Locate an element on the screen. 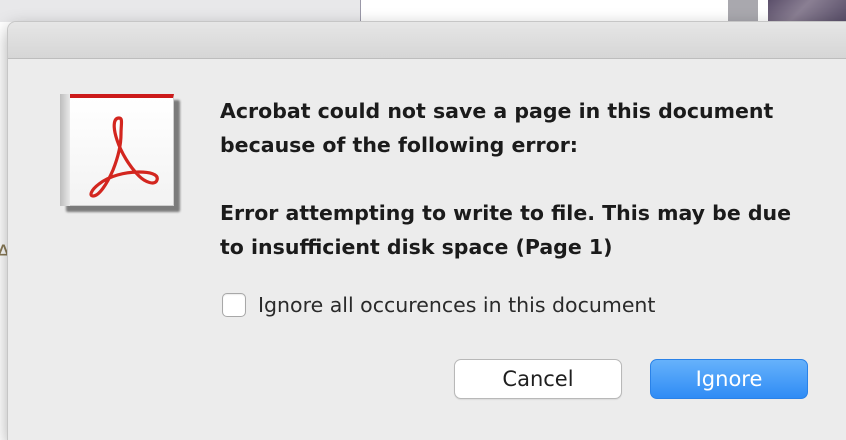  icon-document is located at coordinates (117, 150).